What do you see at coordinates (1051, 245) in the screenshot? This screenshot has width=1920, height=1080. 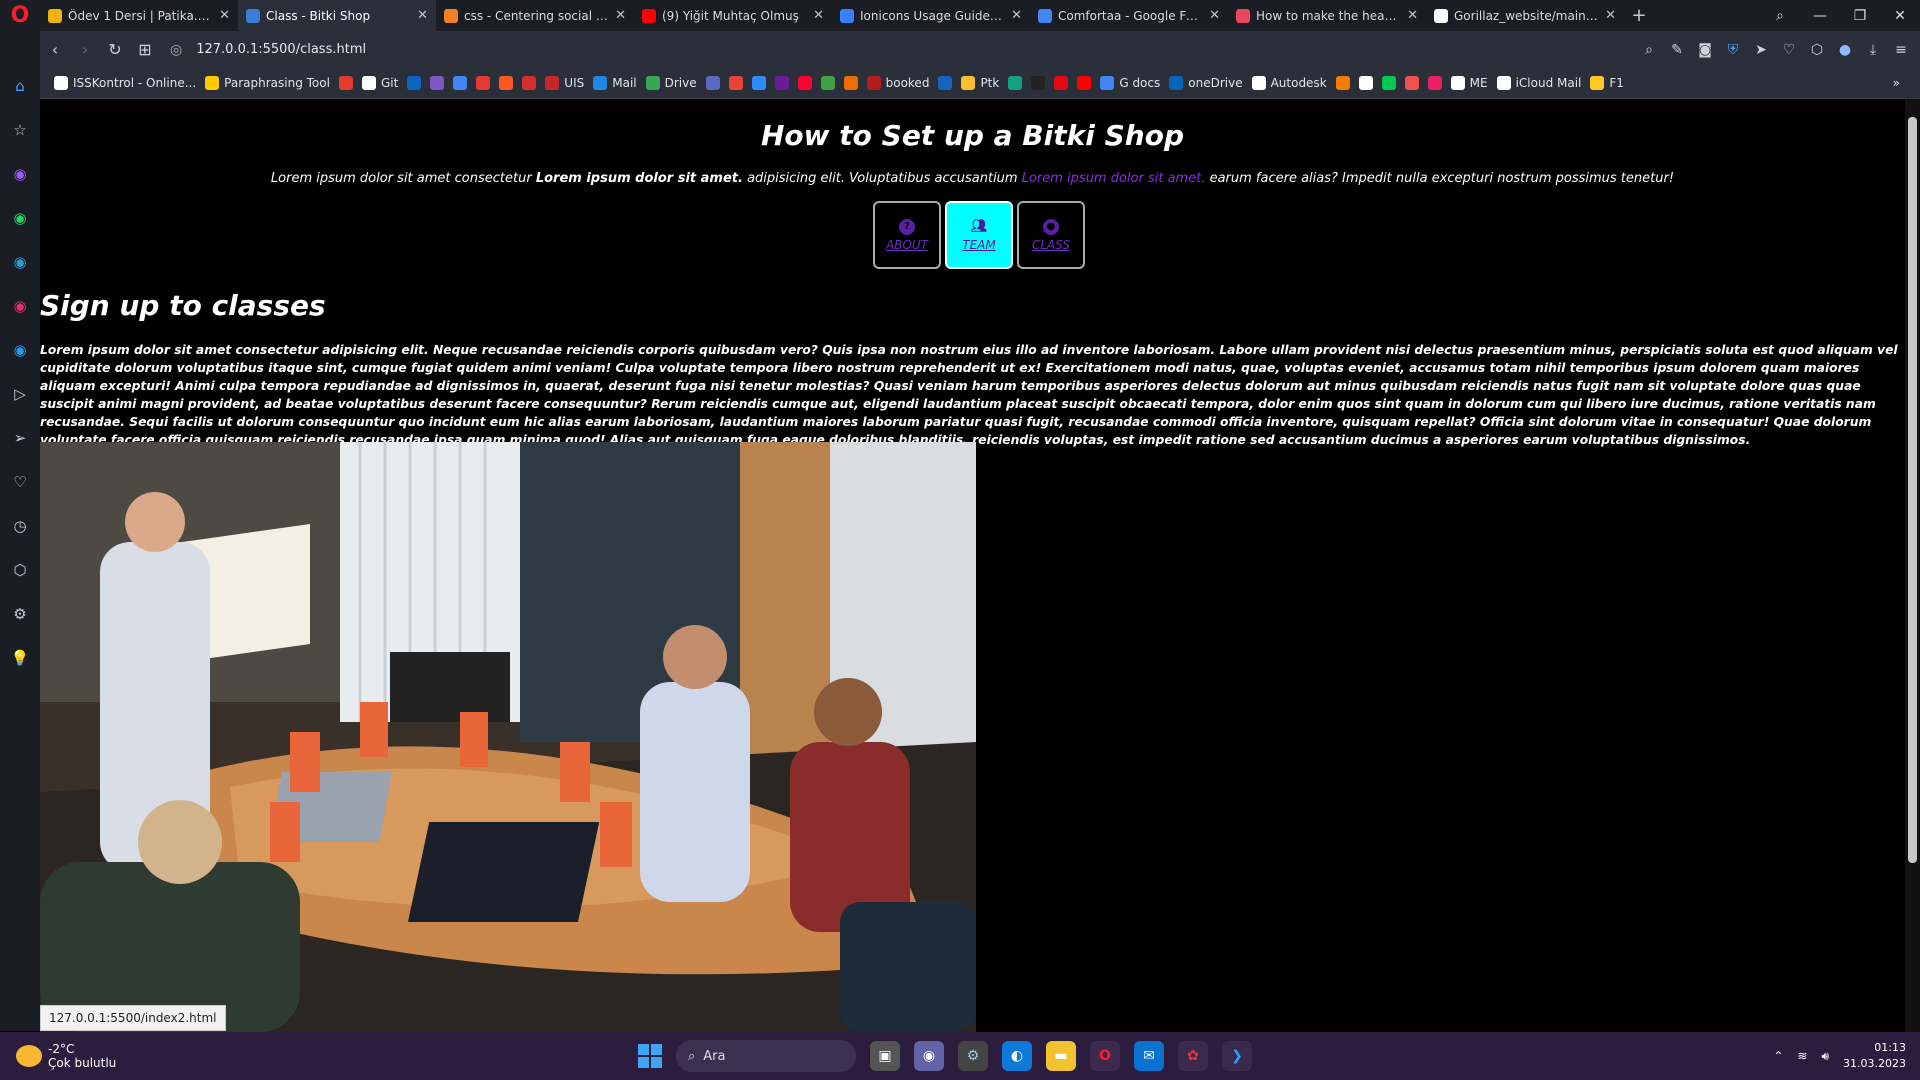 I see `nav-card-label: CLASS` at bounding box center [1051, 245].